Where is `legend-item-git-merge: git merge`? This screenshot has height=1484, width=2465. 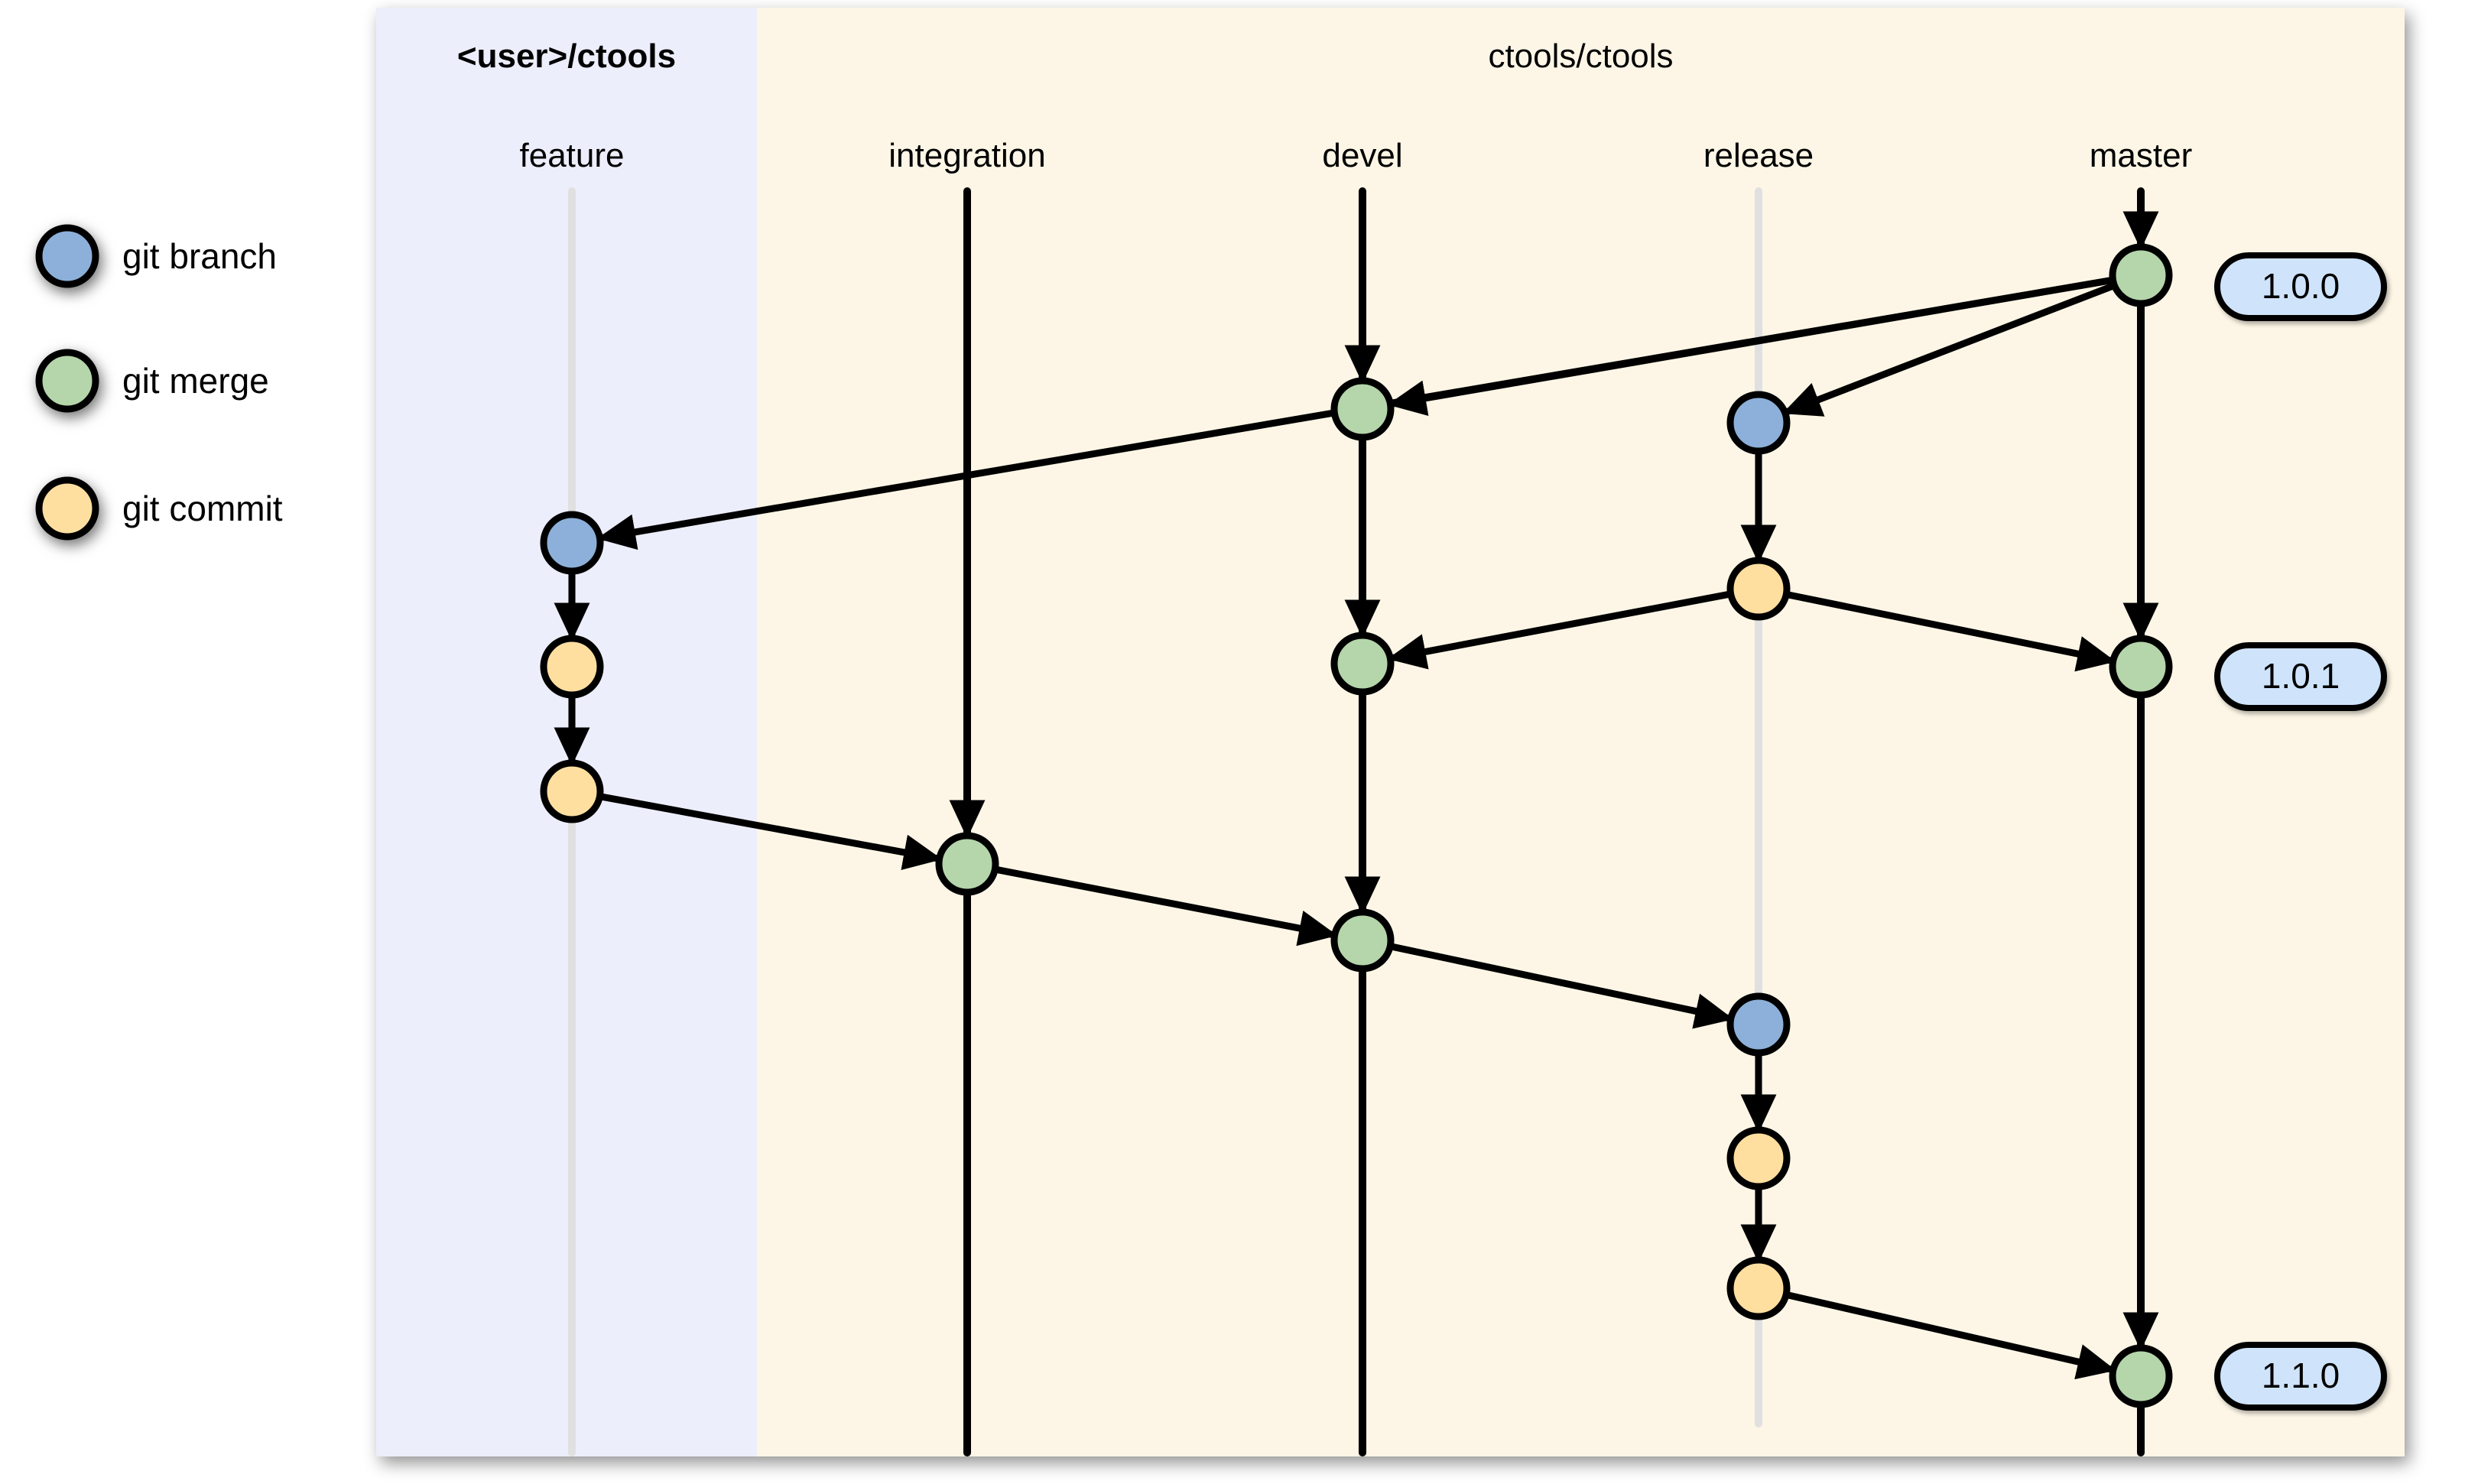 legend-item-git-merge: git merge is located at coordinates (152, 381).